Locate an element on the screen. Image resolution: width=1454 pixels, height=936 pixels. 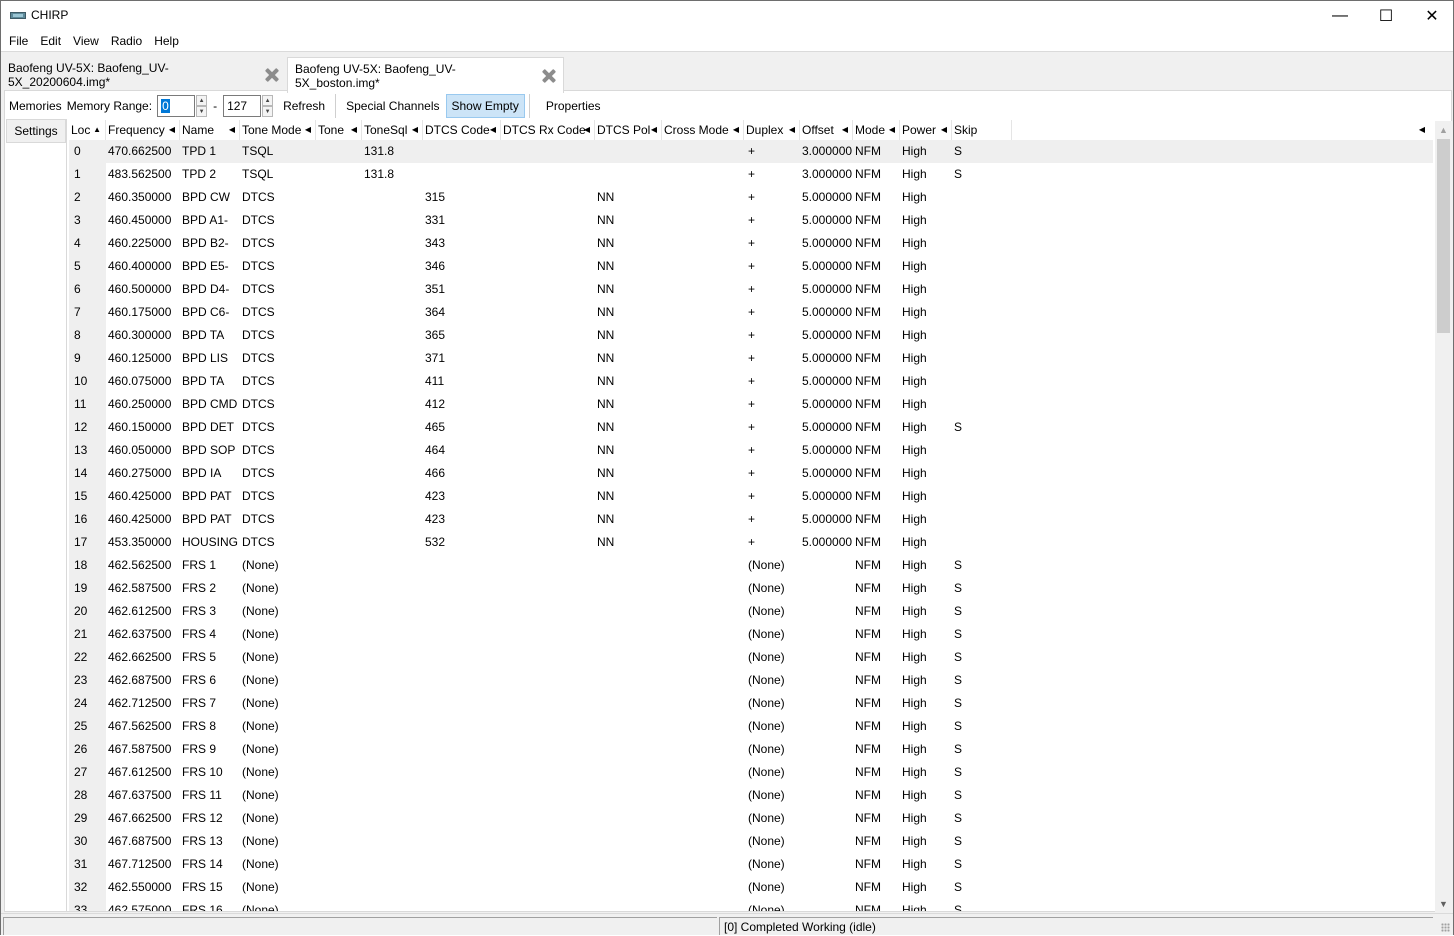
cell-name: BPD SOP is located at coordinates (210, 450).